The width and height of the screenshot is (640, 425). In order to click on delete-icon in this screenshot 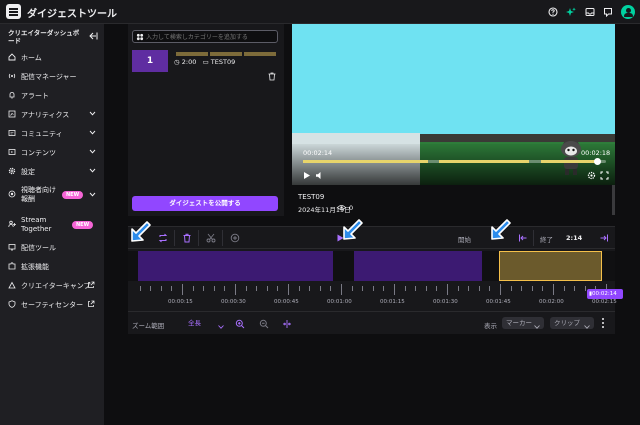, I will do `click(187, 238)`.